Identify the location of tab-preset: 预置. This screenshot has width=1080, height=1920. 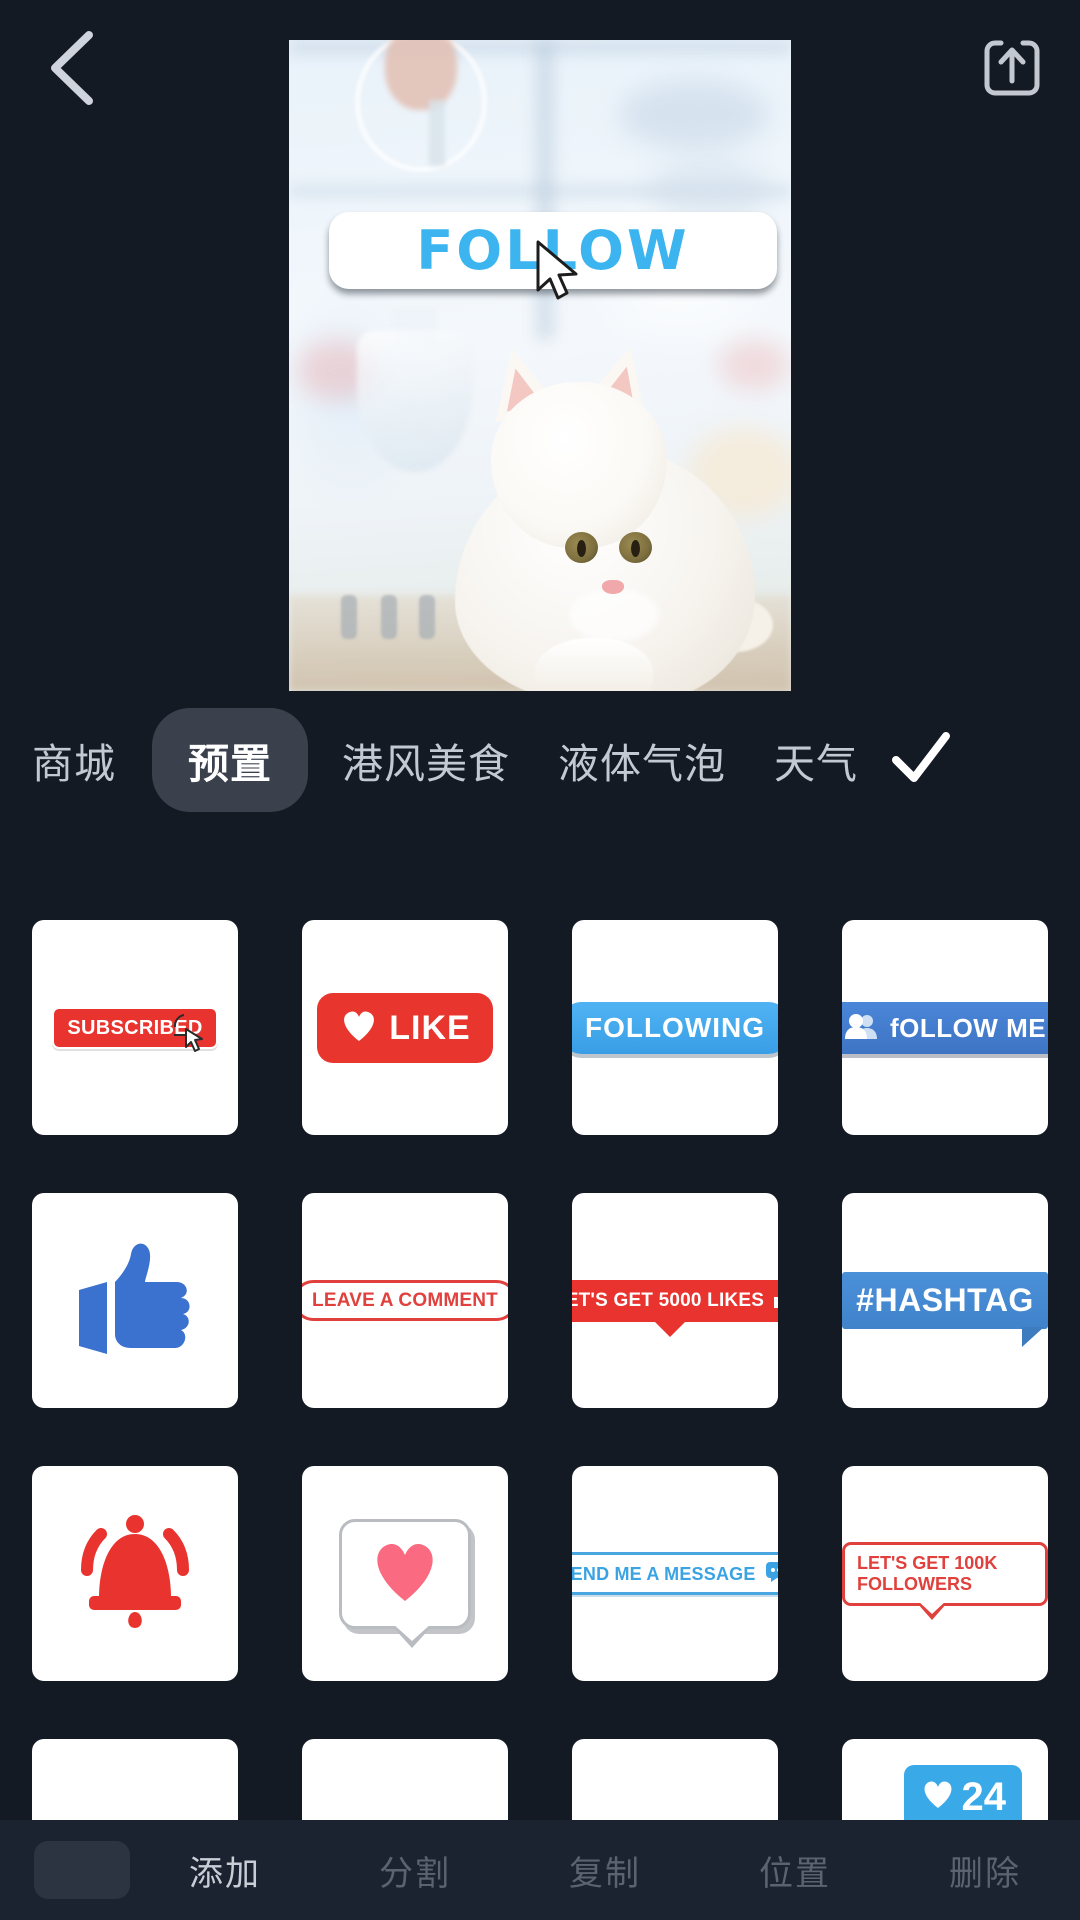
(230, 760).